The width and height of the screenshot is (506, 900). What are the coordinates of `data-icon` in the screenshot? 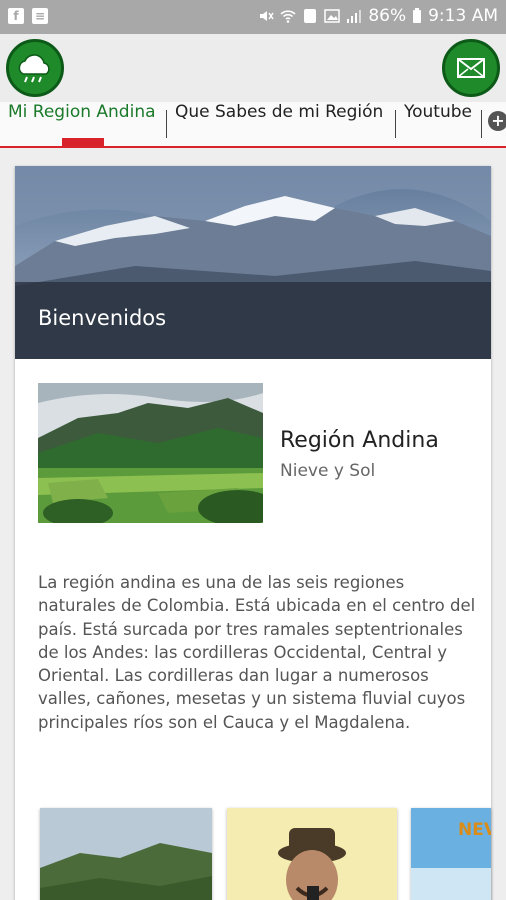 It's located at (310, 16).